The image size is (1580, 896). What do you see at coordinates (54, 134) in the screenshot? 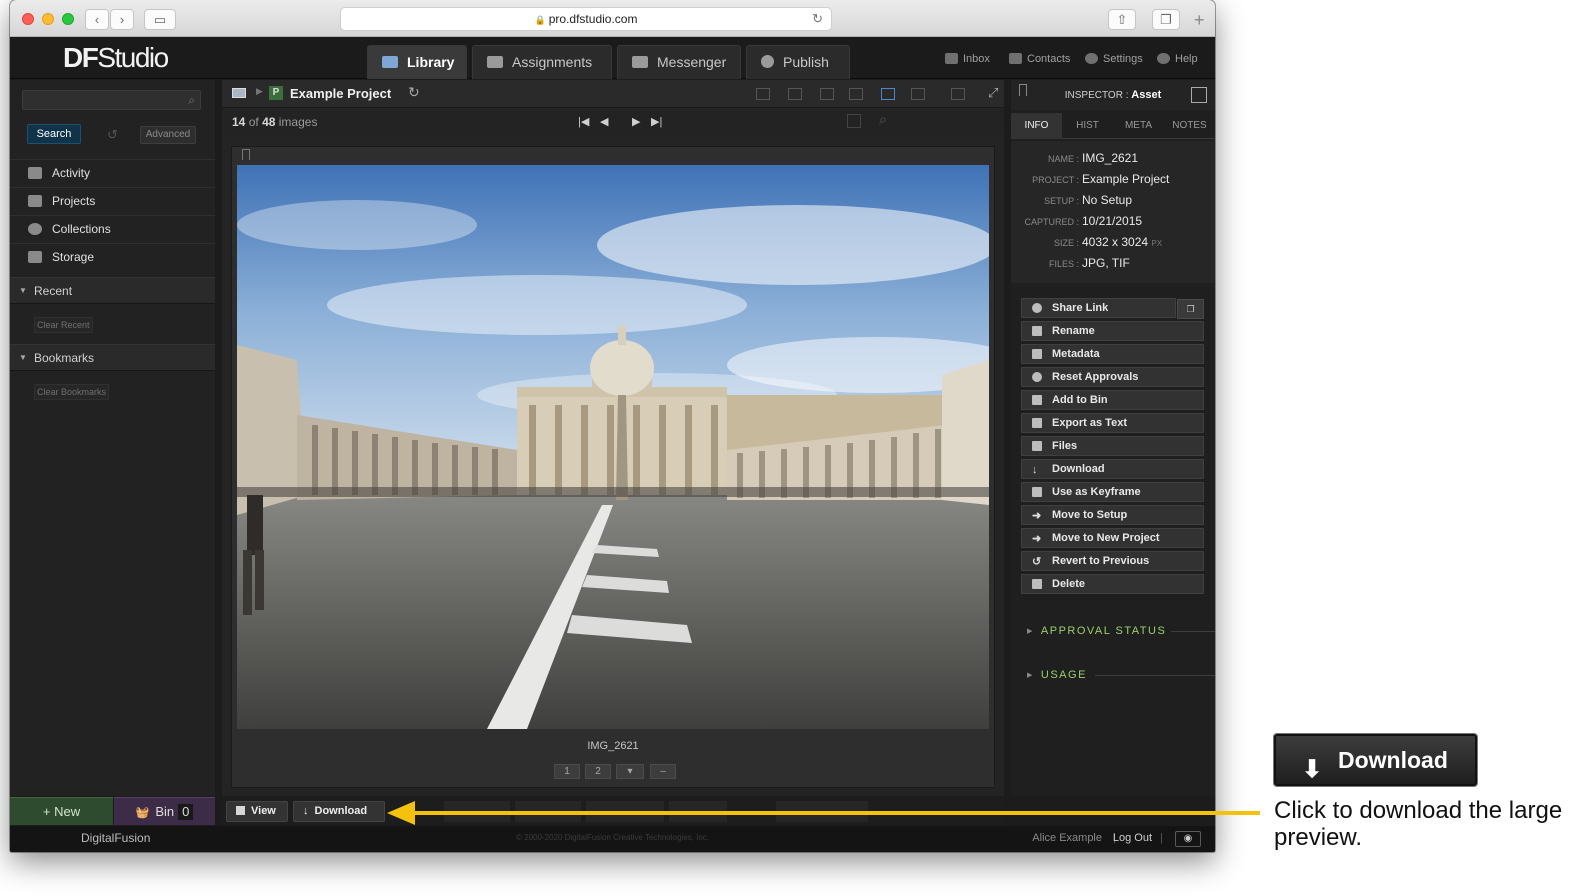
I see `search-button: Search` at bounding box center [54, 134].